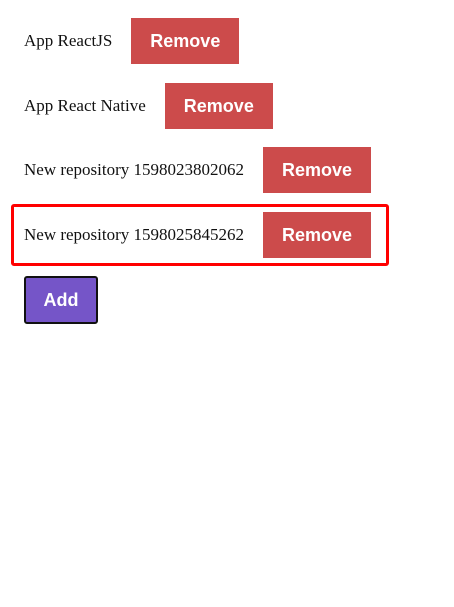 This screenshot has height=607, width=454. What do you see at coordinates (148, 106) in the screenshot?
I see `repository-item: App React Native Remove` at bounding box center [148, 106].